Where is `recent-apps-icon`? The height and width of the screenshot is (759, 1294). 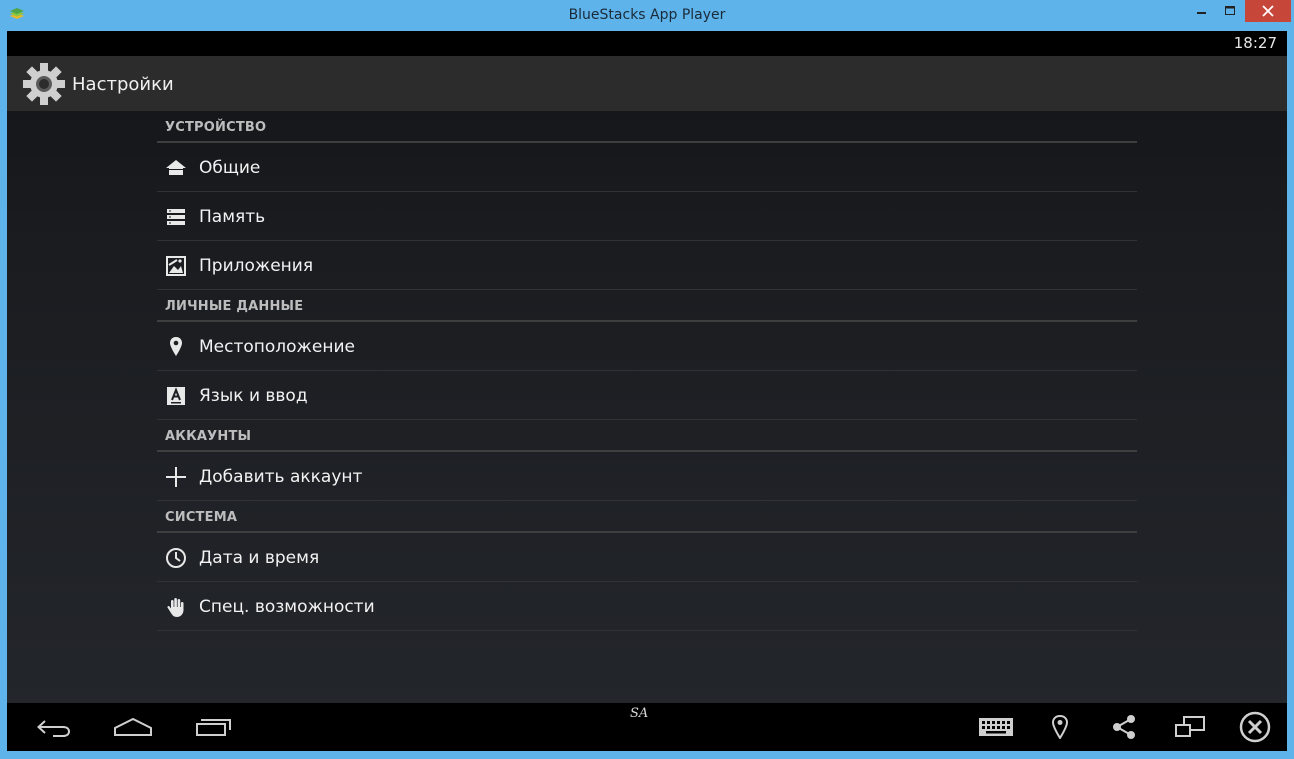 recent-apps-icon is located at coordinates (213, 727).